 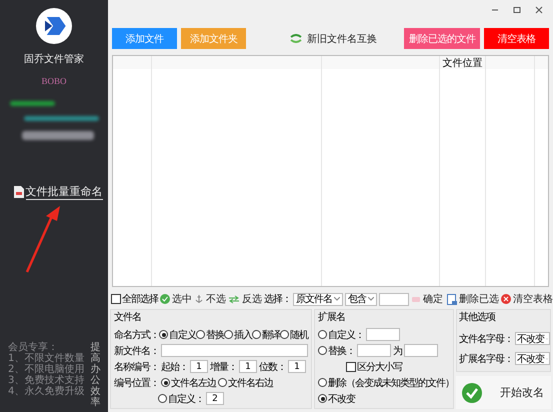 What do you see at coordinates (336, 351) in the screenshot?
I see `radio-button: 替换：` at bounding box center [336, 351].